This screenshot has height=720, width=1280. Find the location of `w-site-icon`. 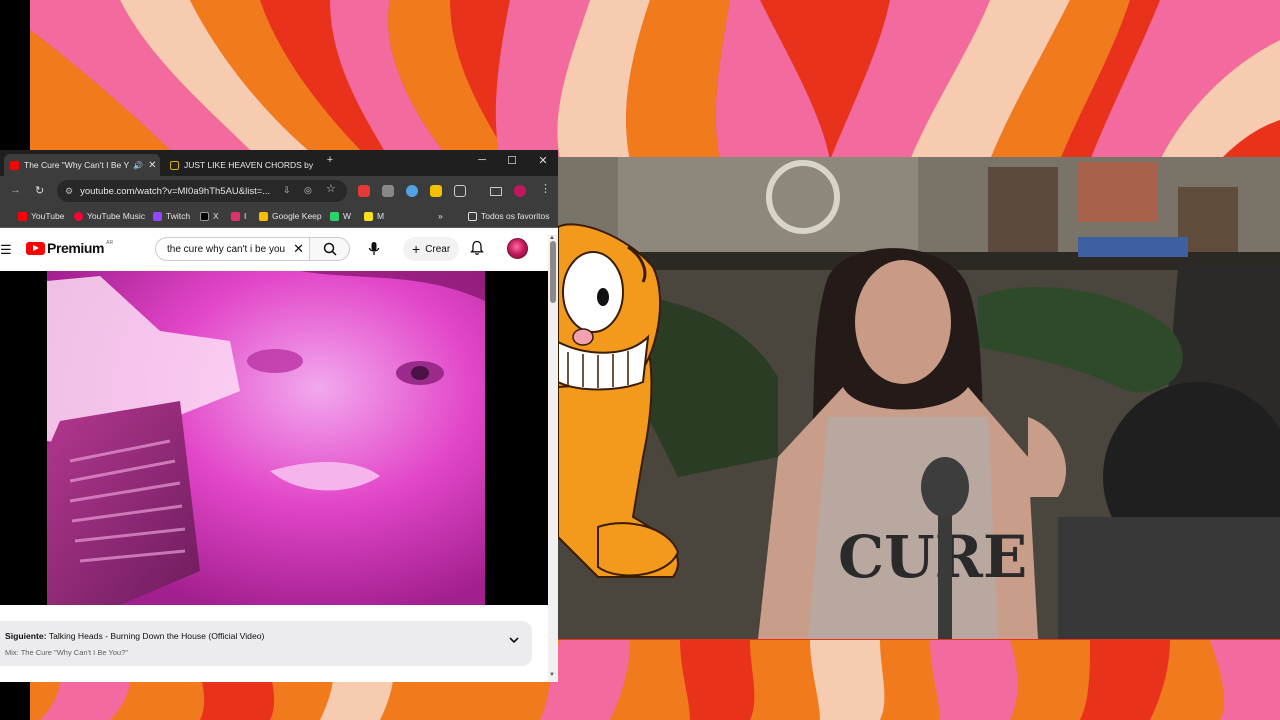

w-site-icon is located at coordinates (334, 216).